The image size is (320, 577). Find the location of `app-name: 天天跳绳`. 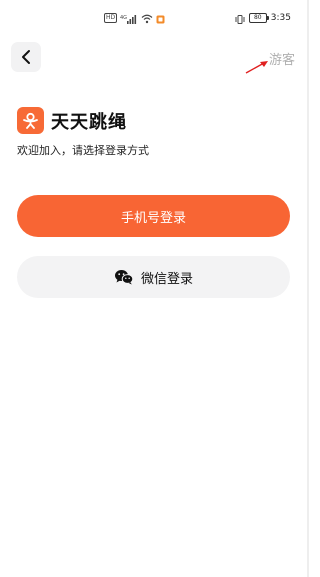

app-name: 天天跳绳 is located at coordinates (89, 122).